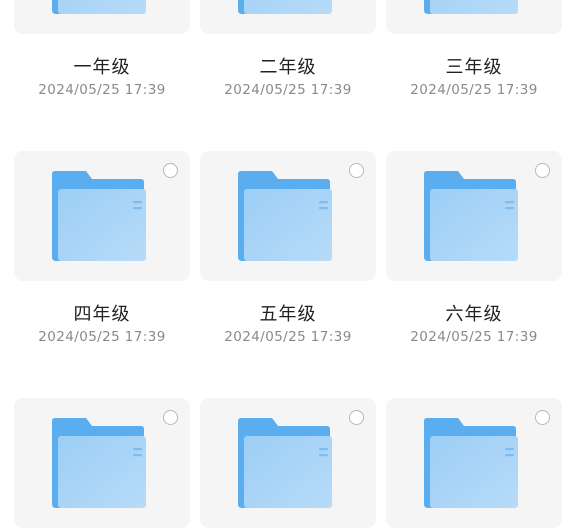  Describe the element at coordinates (102, 314) in the screenshot. I see `folder-name: 四年级` at that location.